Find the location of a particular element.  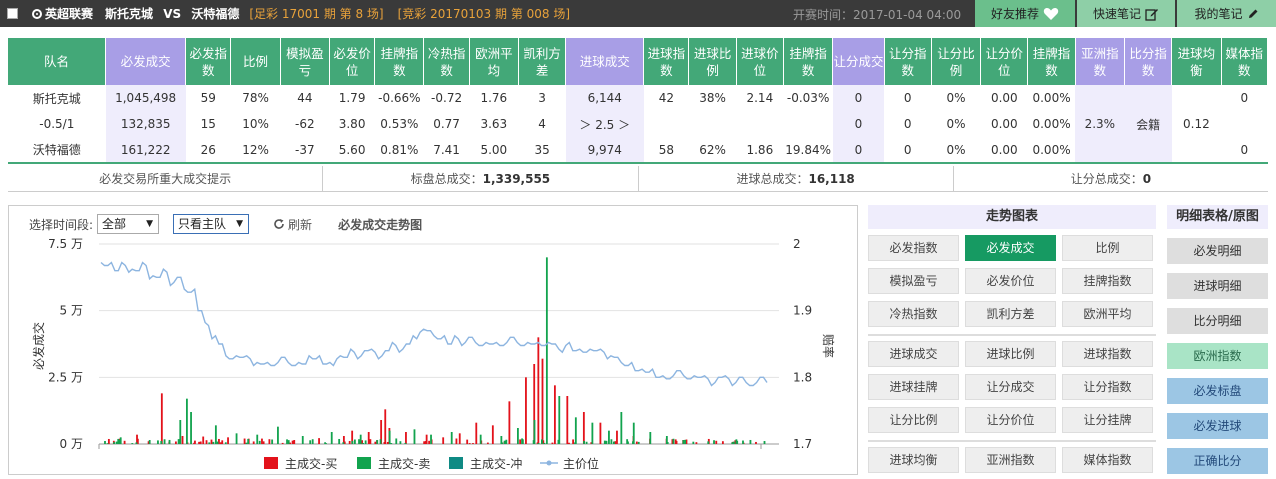

trend-button: 模拟盈亏 is located at coordinates (913, 281).